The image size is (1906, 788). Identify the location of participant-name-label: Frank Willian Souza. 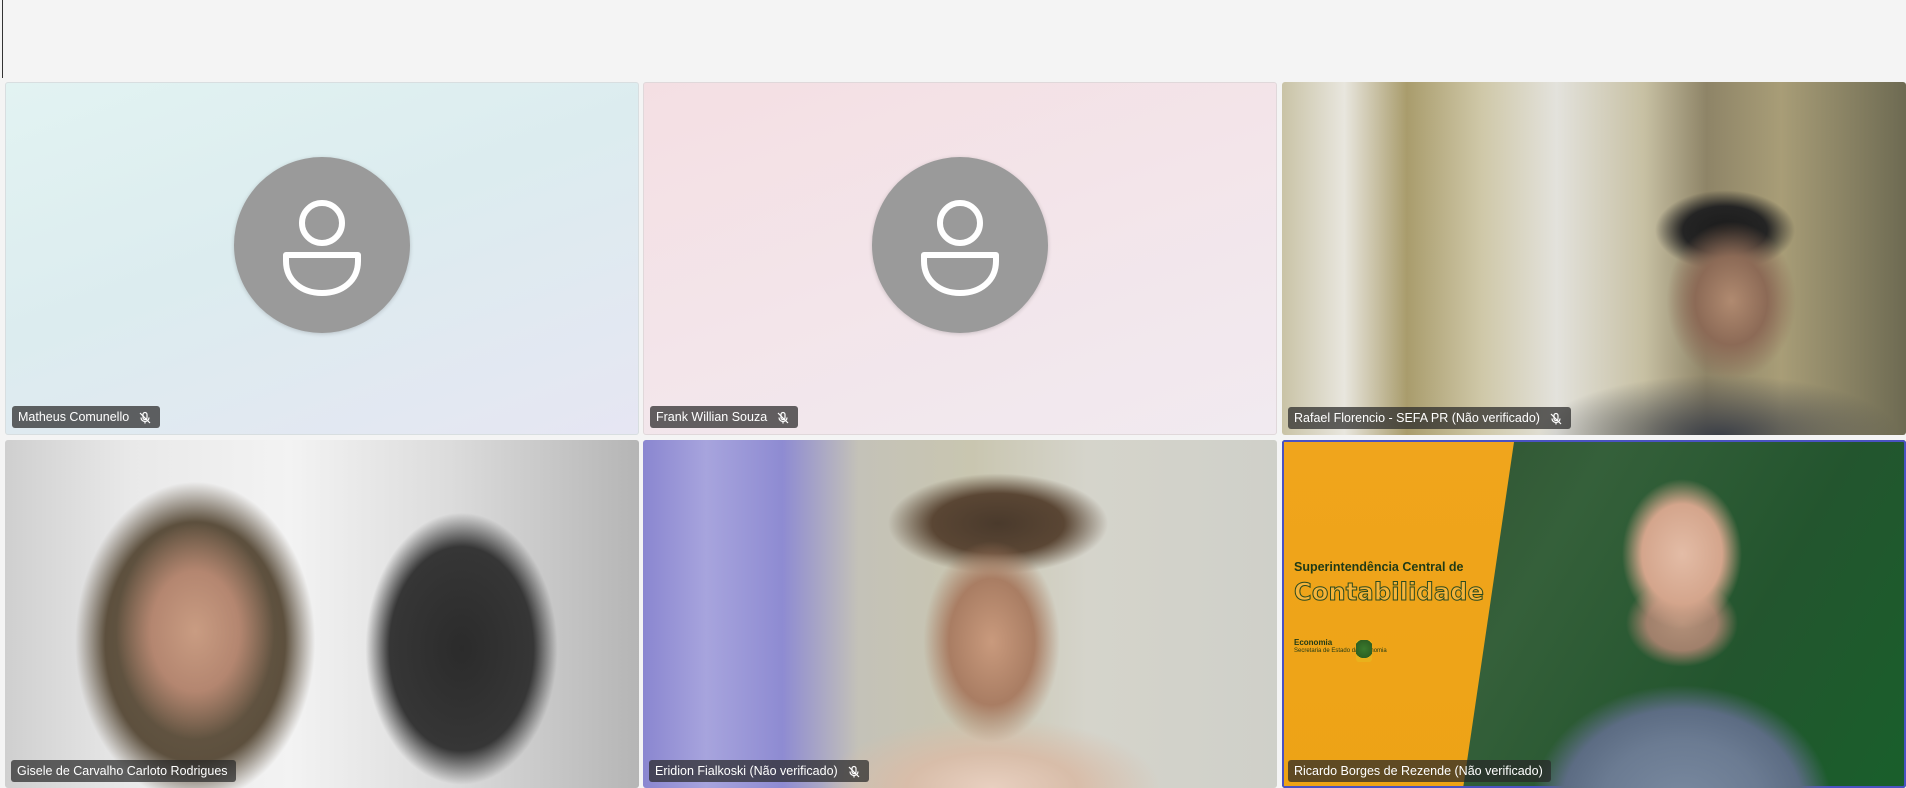
(724, 417).